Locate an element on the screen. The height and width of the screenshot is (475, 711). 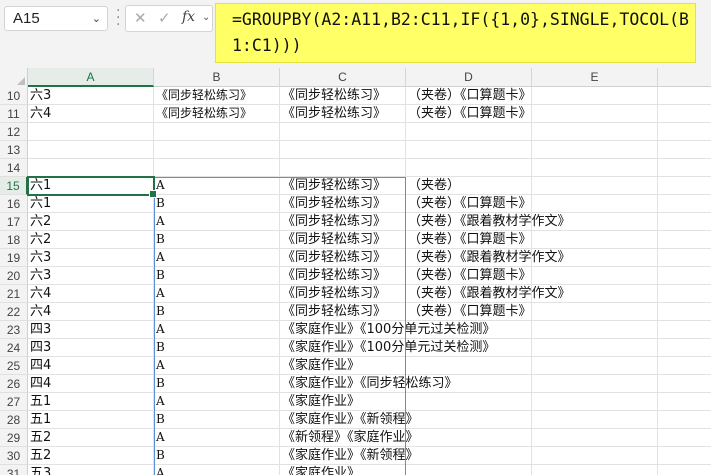
row-header: 16 is located at coordinates (14, 204).